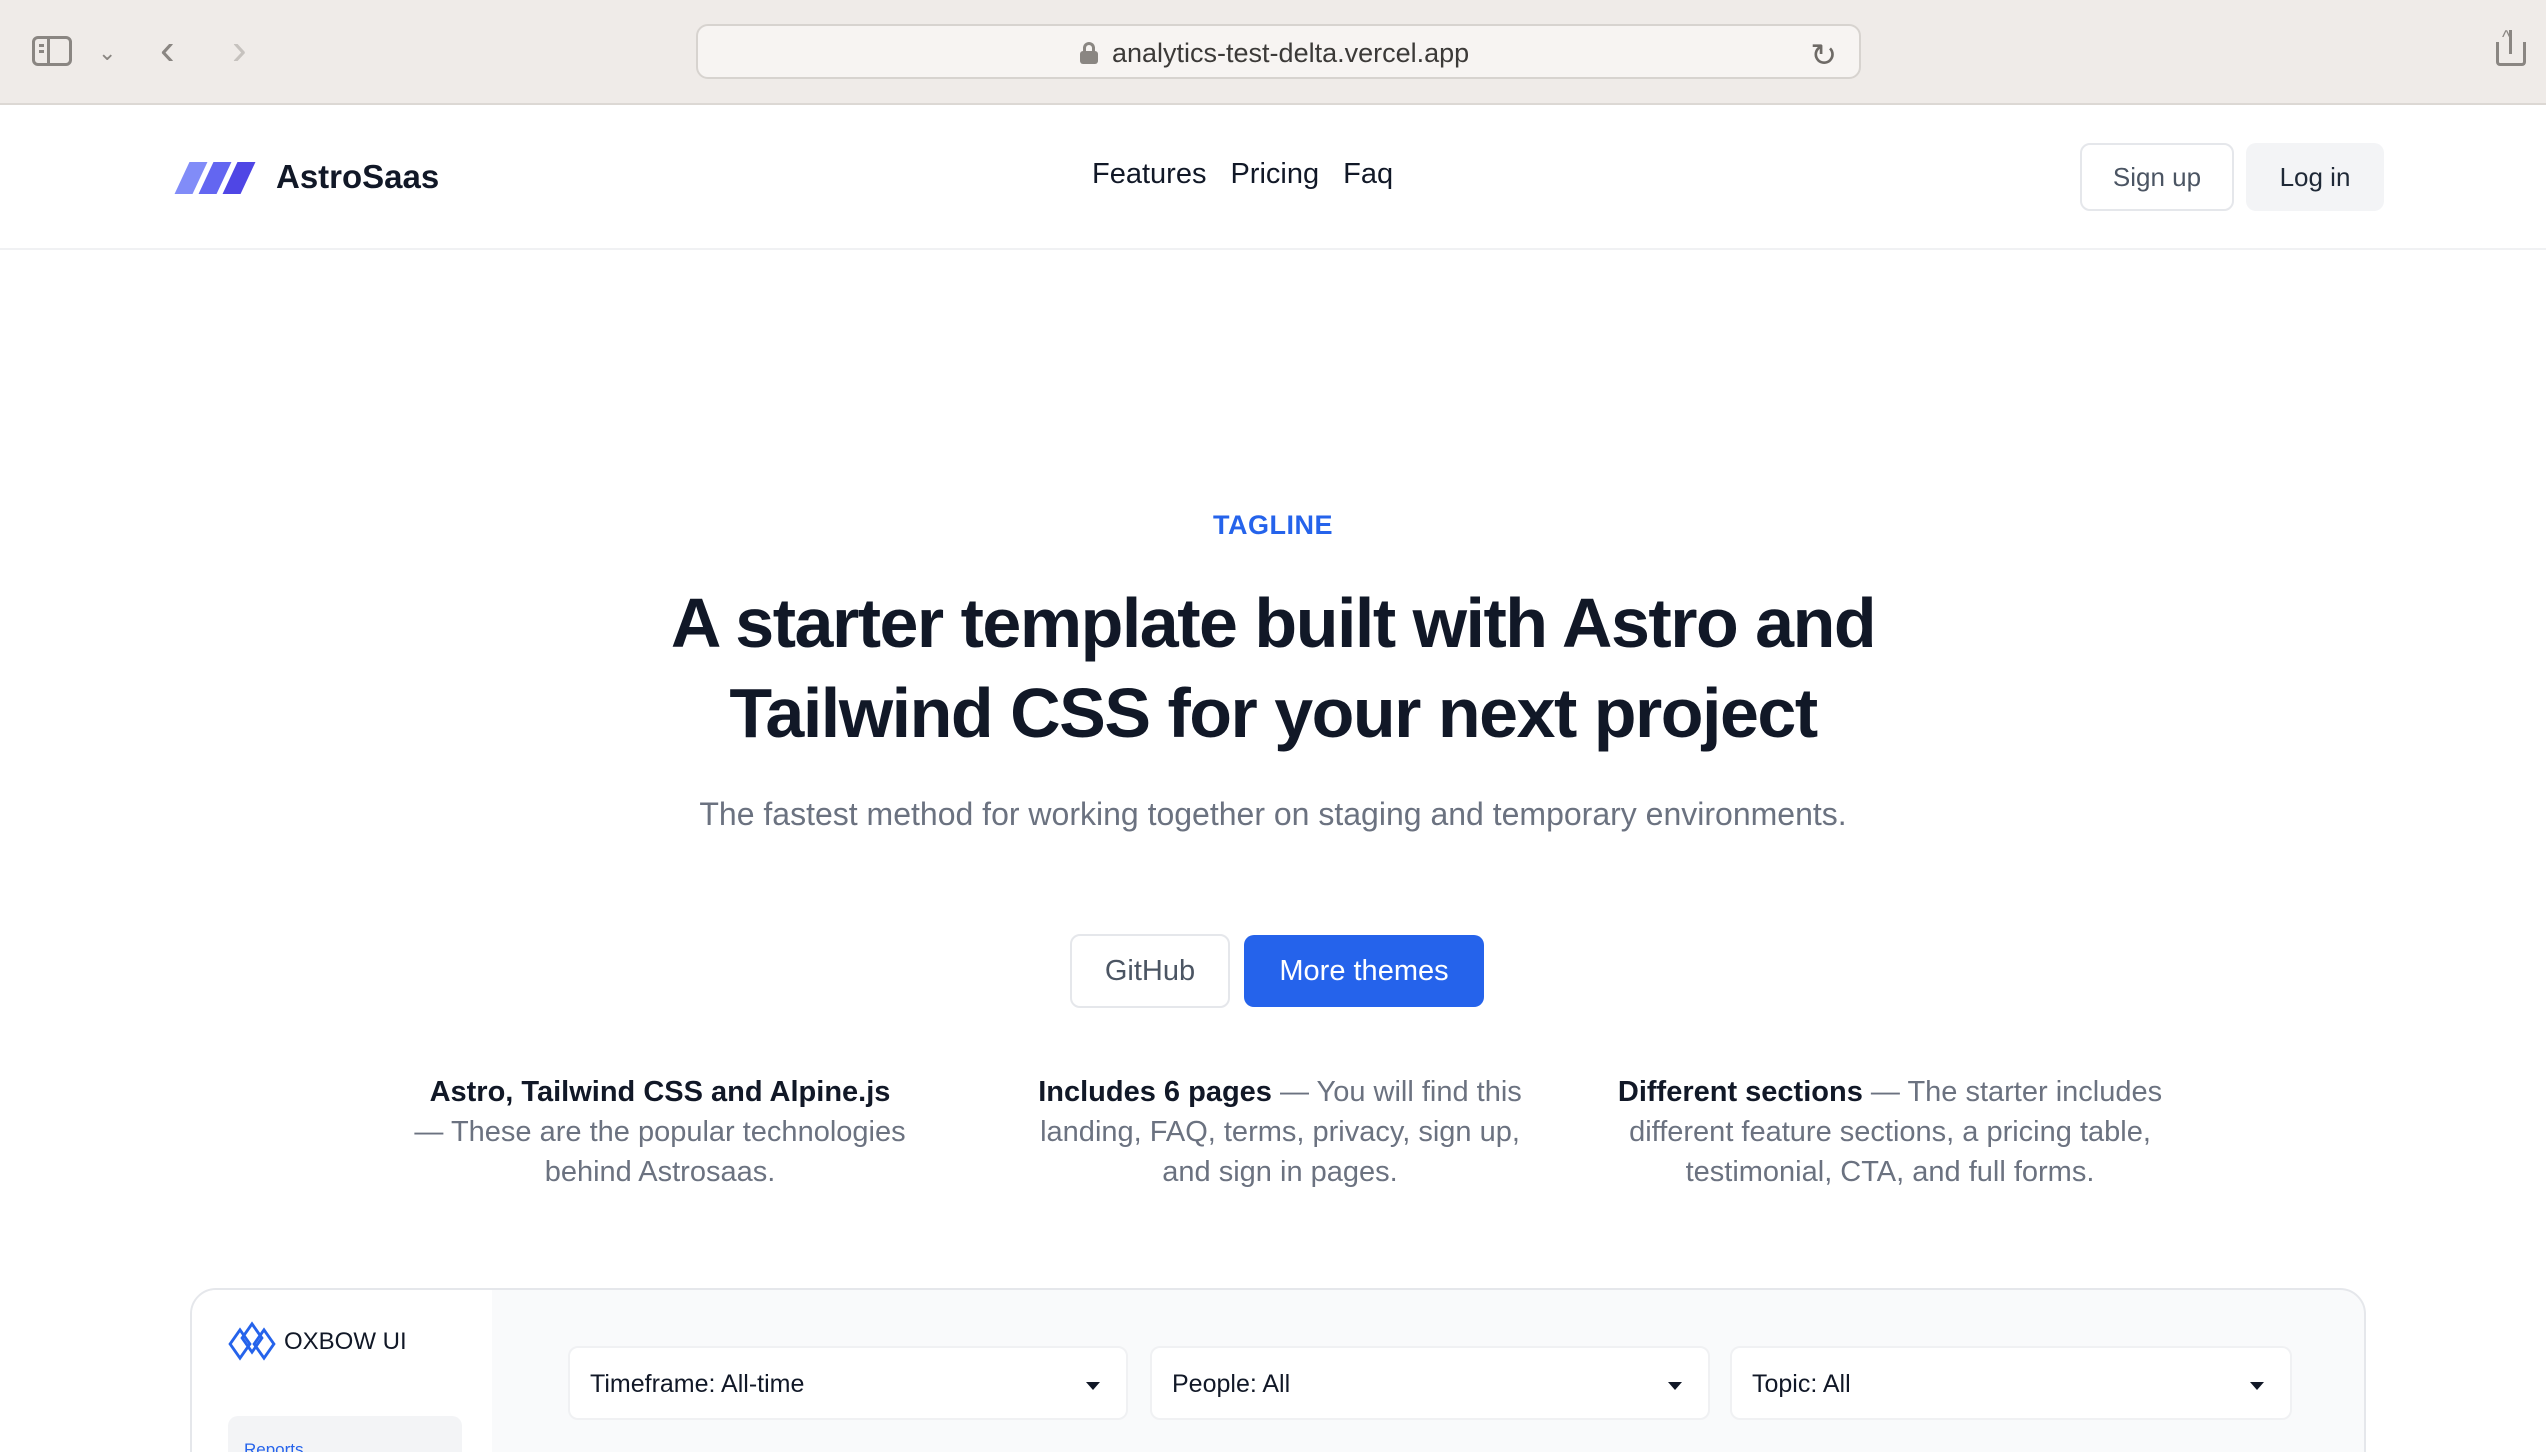 This screenshot has width=2546, height=1452. Describe the element at coordinates (52, 51) in the screenshot. I see `sidebar-toggle-icon` at that location.